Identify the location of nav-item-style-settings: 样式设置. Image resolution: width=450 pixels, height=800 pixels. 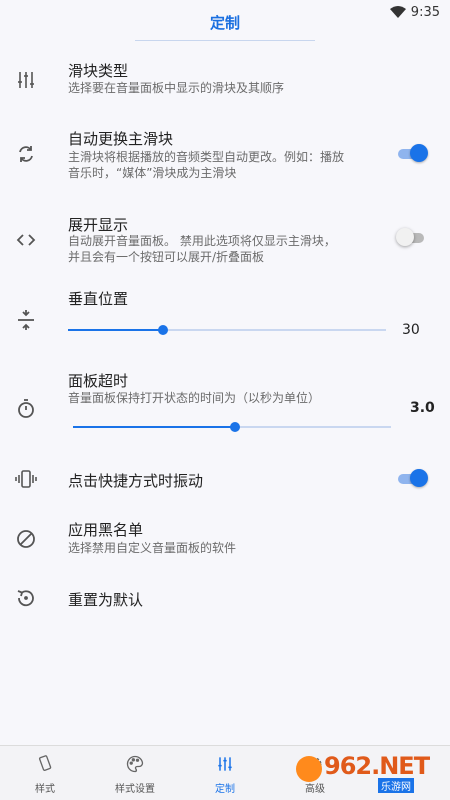
(135, 773).